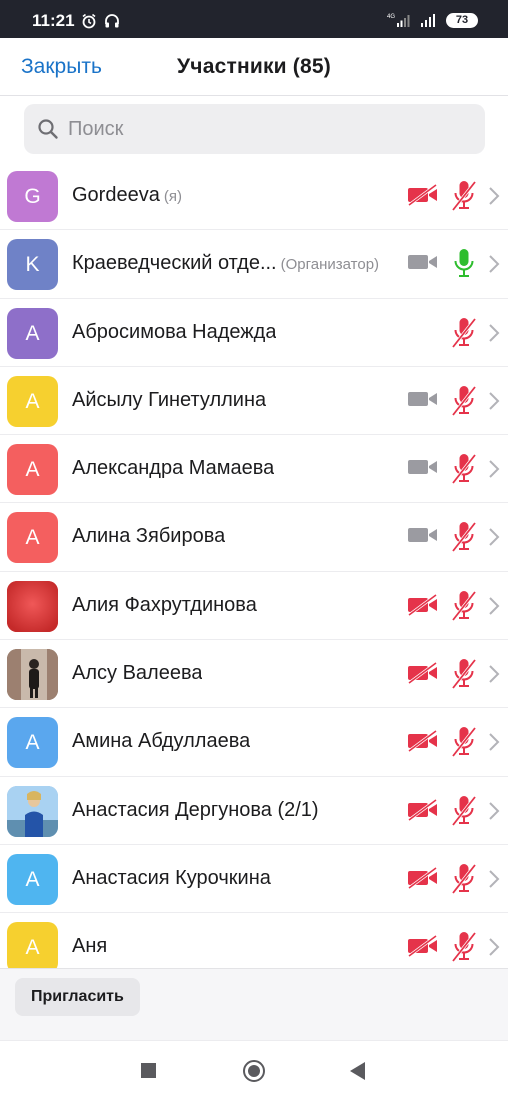  I want to click on search-icon, so click(48, 131).